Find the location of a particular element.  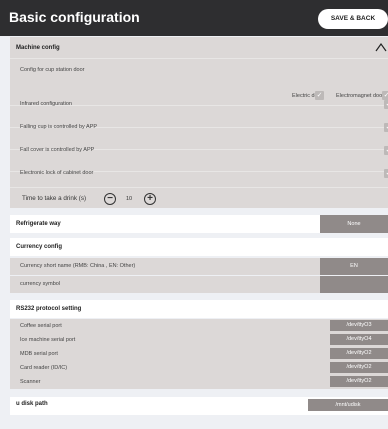

card-reader-select: /dev/ttyO2 is located at coordinates (359, 367).